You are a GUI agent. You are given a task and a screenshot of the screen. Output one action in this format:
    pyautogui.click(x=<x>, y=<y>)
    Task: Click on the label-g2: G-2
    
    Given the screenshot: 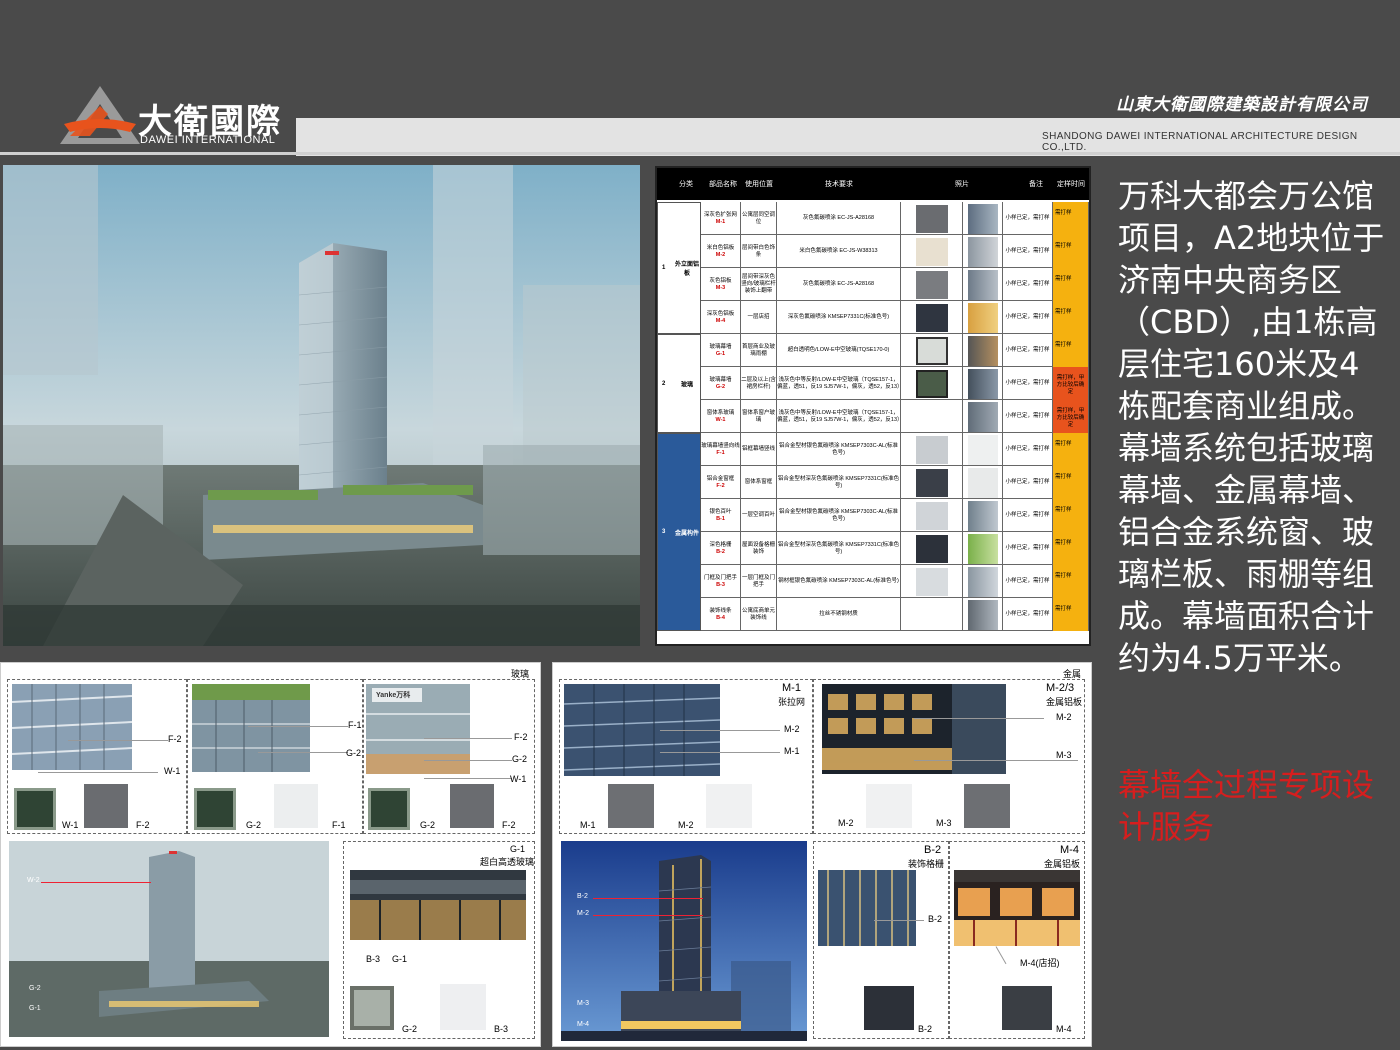 What is the action you would take?
    pyautogui.click(x=354, y=753)
    